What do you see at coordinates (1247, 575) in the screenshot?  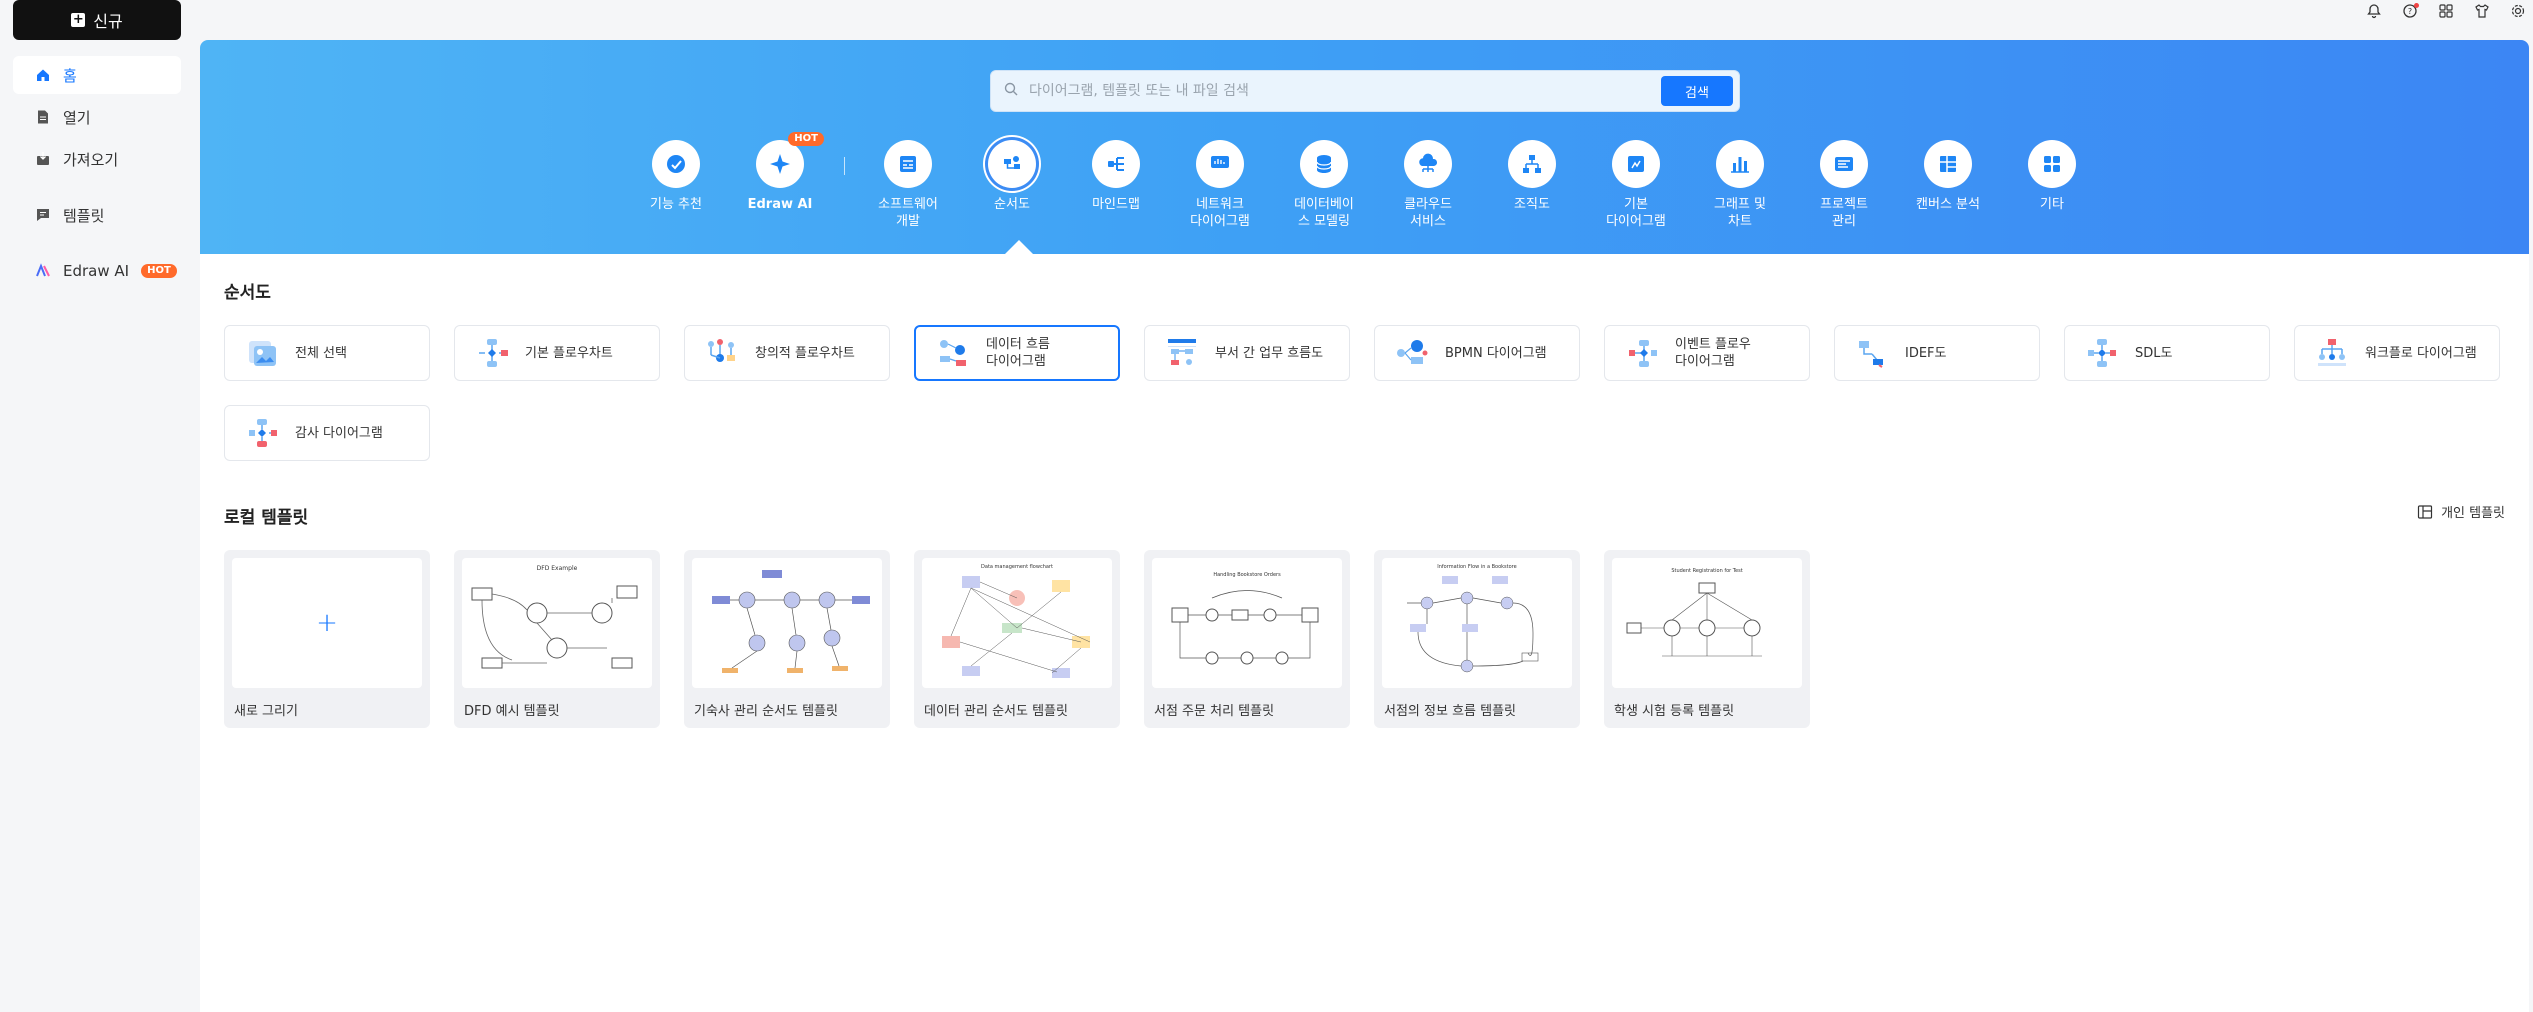 I see `svg-text: Handling Bookstore Orders` at bounding box center [1247, 575].